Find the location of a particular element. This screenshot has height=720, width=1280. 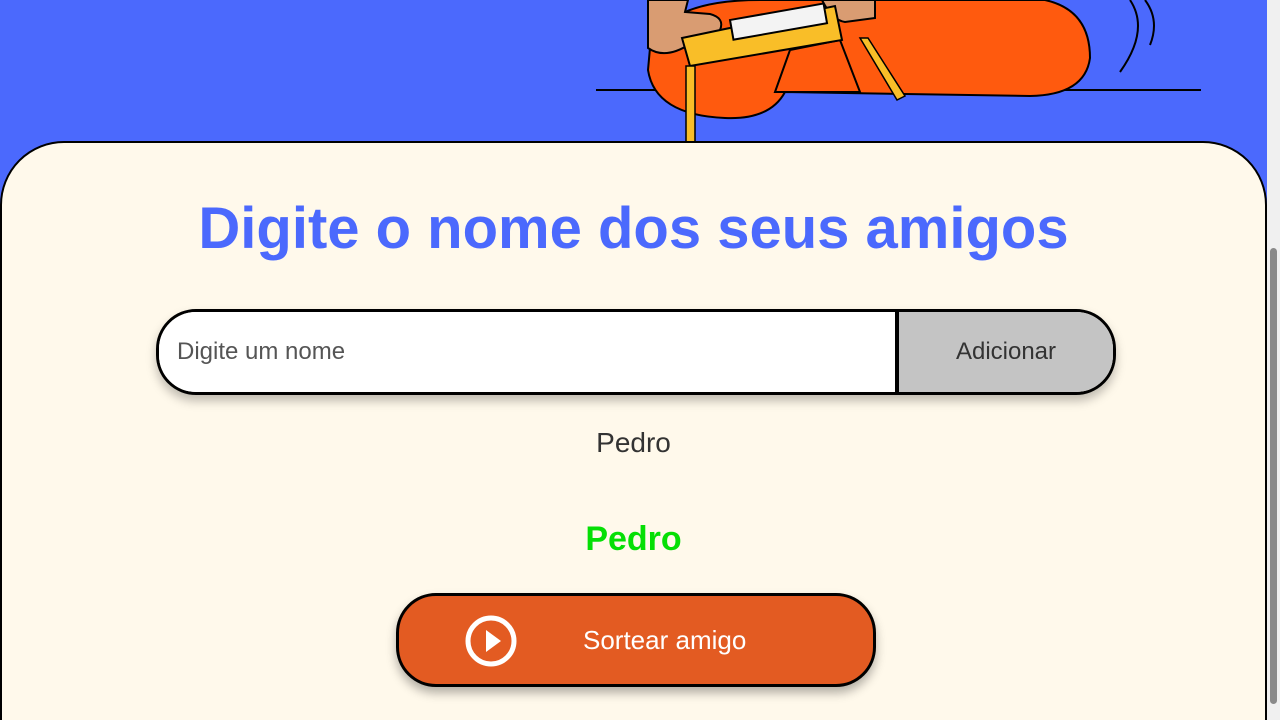

add-button: Adicionar is located at coordinates (1006, 352).